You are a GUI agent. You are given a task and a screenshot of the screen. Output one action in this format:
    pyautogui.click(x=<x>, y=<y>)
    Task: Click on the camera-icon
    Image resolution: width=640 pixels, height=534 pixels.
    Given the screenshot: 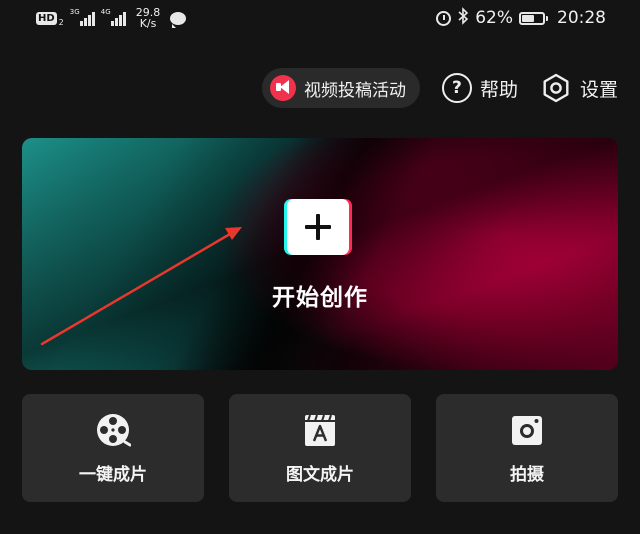 What is the action you would take?
    pyautogui.click(x=527, y=430)
    